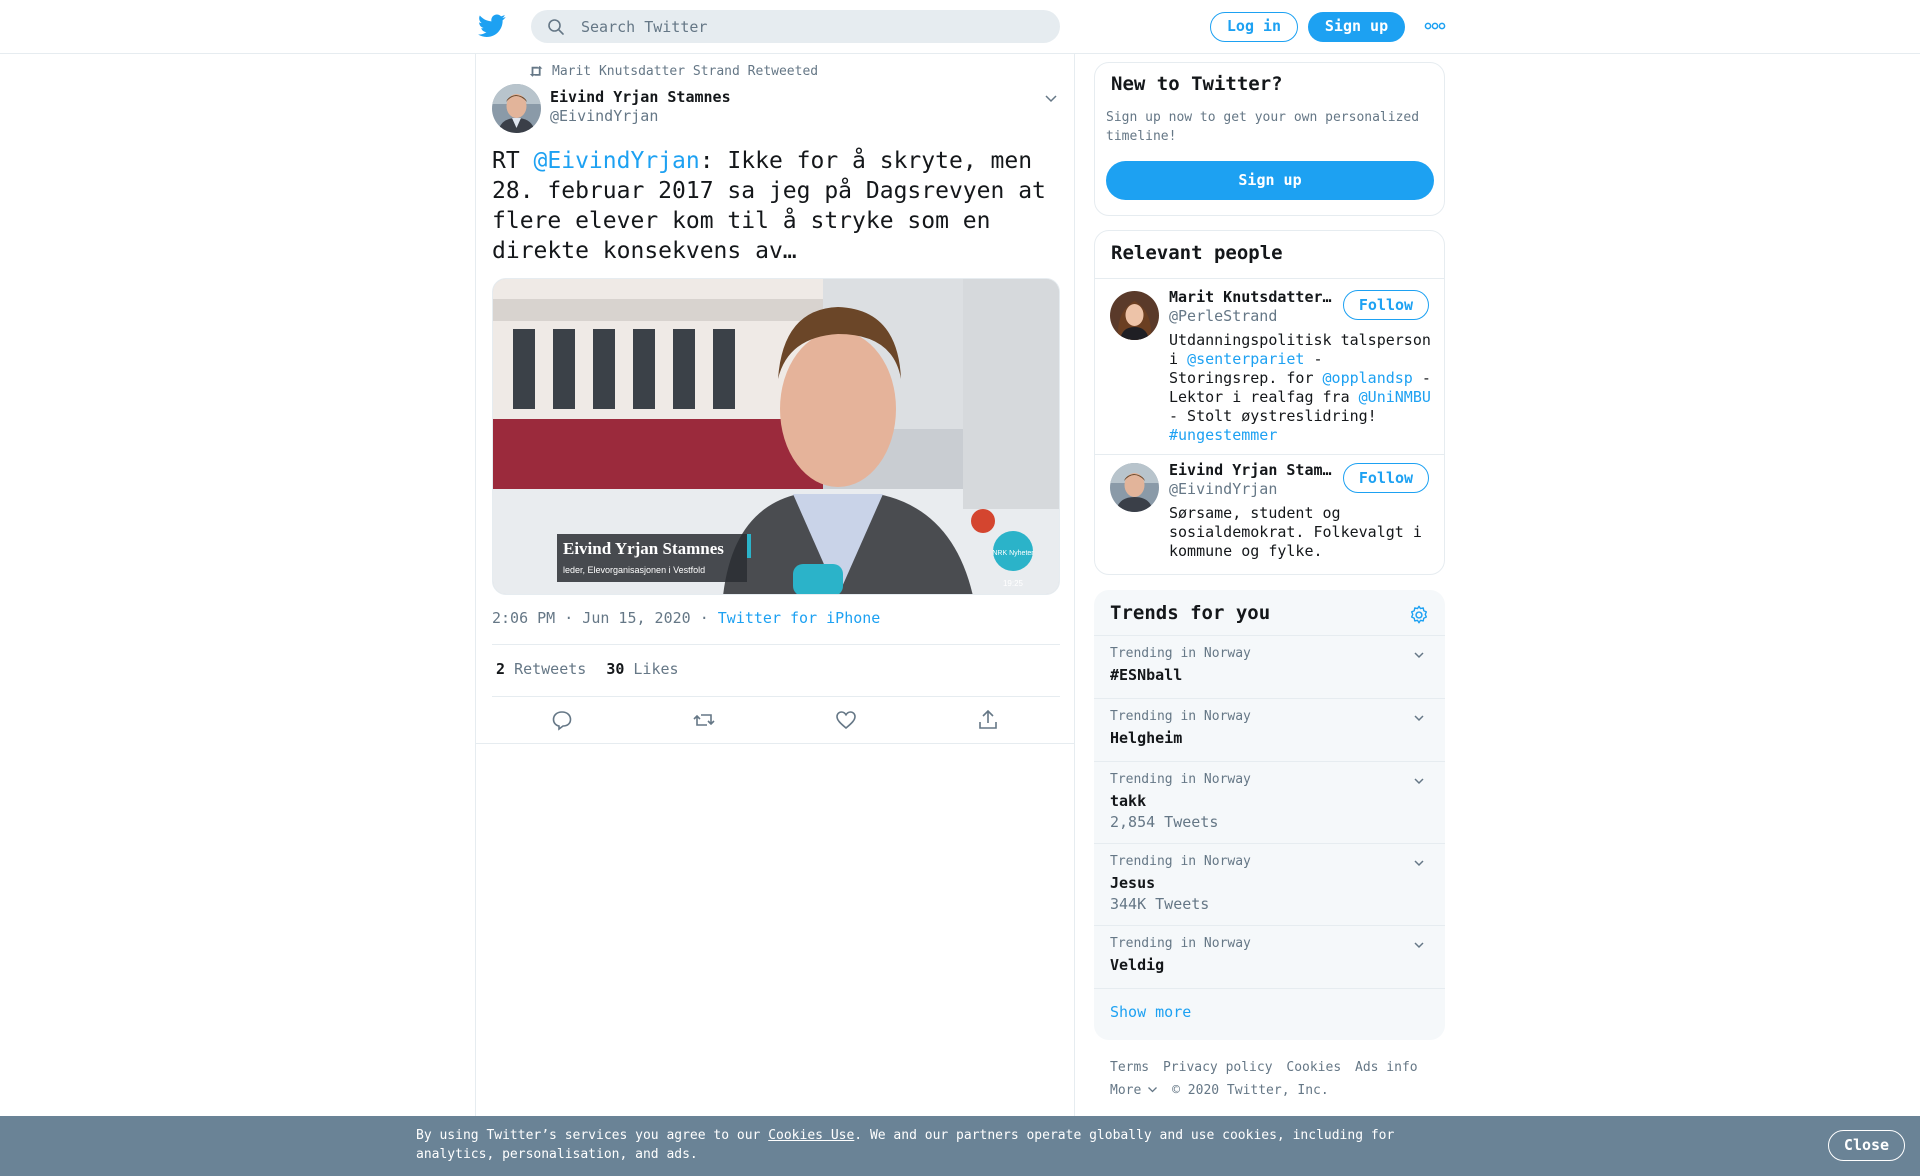 The width and height of the screenshot is (1920, 1176). Describe the element at coordinates (1223, 489) in the screenshot. I see `person-handle: @EivindYrjan` at that location.